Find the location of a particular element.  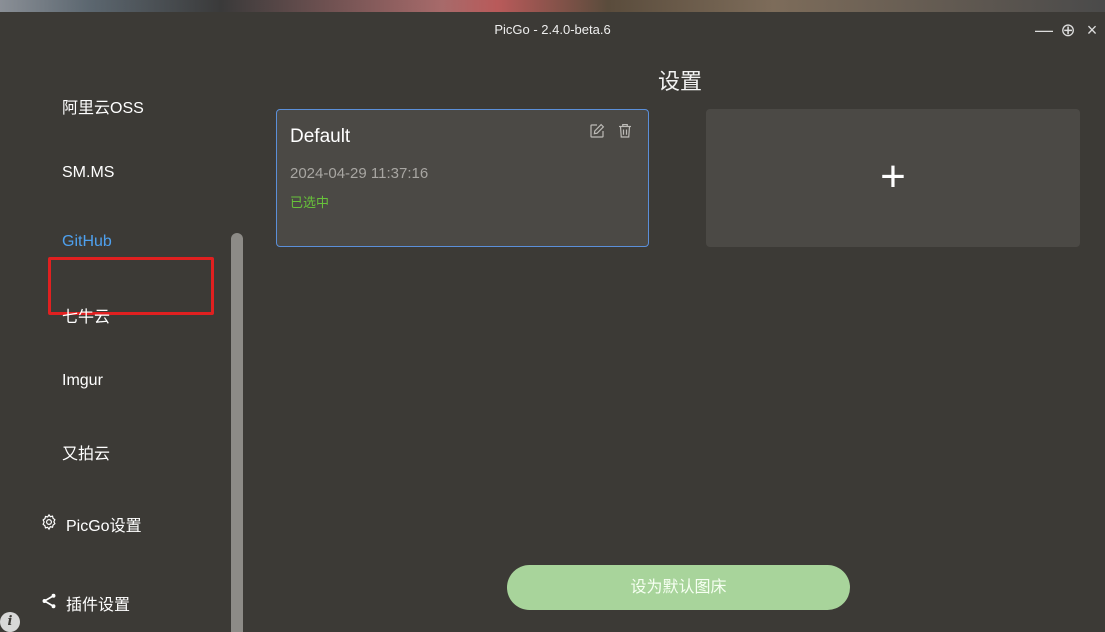

sidebar-item-aliyun-oss: 阿里云OSS is located at coordinates (103, 106).